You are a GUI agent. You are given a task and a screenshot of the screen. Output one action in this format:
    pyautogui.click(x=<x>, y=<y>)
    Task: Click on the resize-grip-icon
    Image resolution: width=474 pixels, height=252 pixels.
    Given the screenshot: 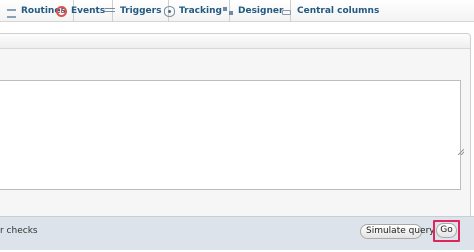 What is the action you would take?
    pyautogui.click(x=461, y=152)
    